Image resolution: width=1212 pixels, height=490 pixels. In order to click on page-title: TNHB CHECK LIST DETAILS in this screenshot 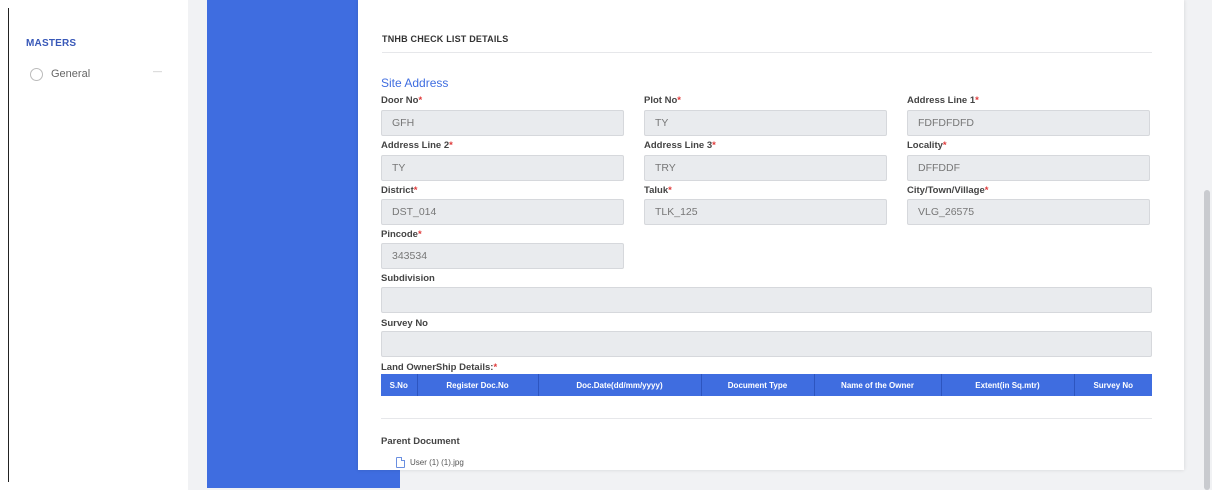, I will do `click(445, 39)`.